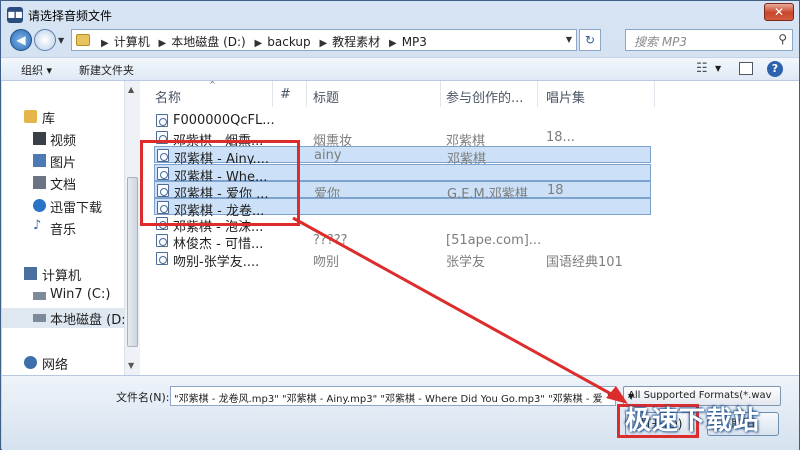 This screenshot has width=800, height=450. I want to click on site-watermark: 极速下载站, so click(693, 421).